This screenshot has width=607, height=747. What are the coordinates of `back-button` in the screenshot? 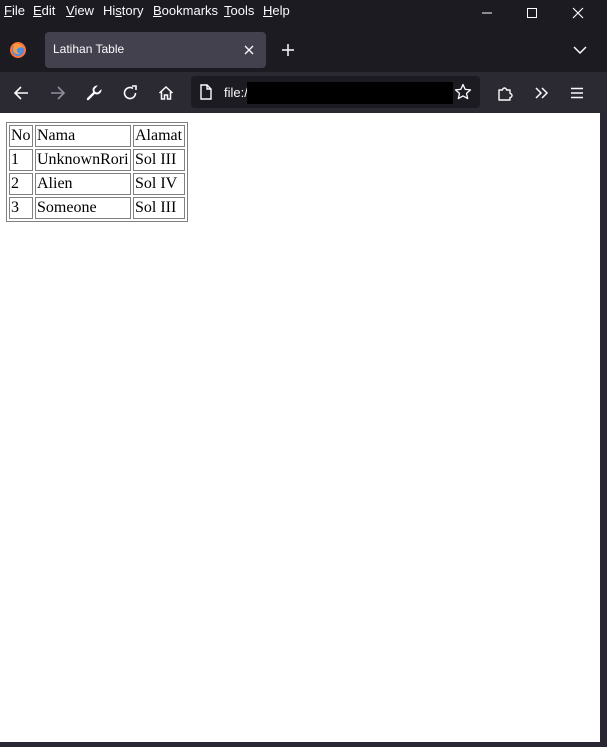 It's located at (21, 93).